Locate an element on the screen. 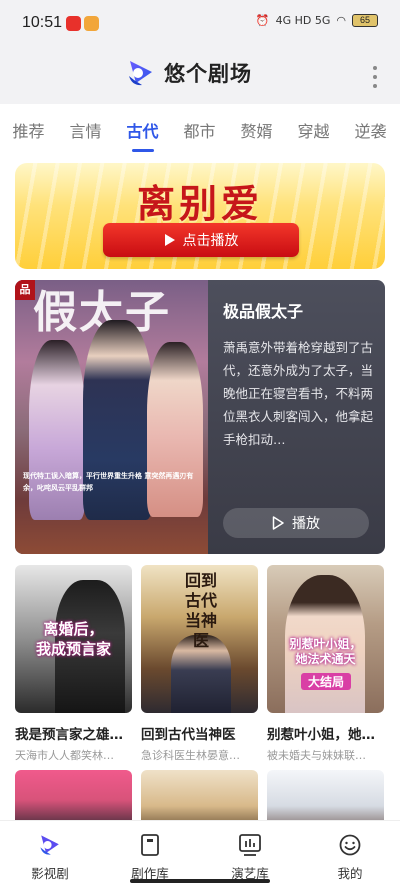 This screenshot has height=889, width=400. status-time: 10:51 is located at coordinates (42, 22).